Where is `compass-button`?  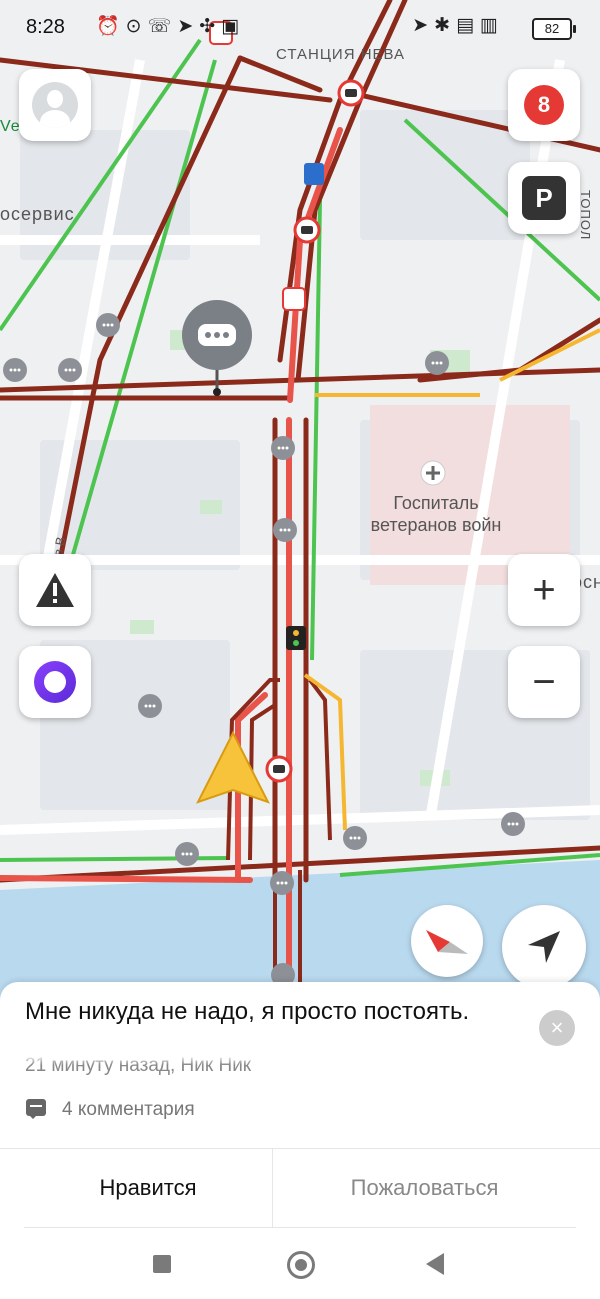 compass-button is located at coordinates (447, 941).